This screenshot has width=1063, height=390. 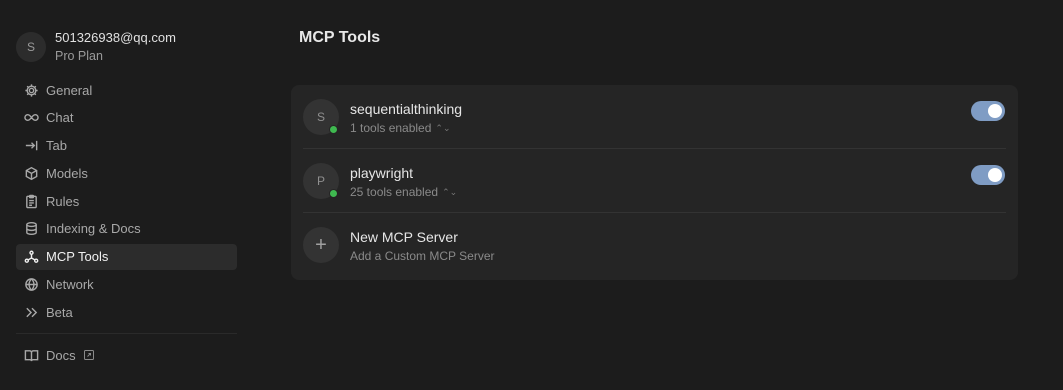 I want to click on nav-item-chat: Chat, so click(x=126, y=118).